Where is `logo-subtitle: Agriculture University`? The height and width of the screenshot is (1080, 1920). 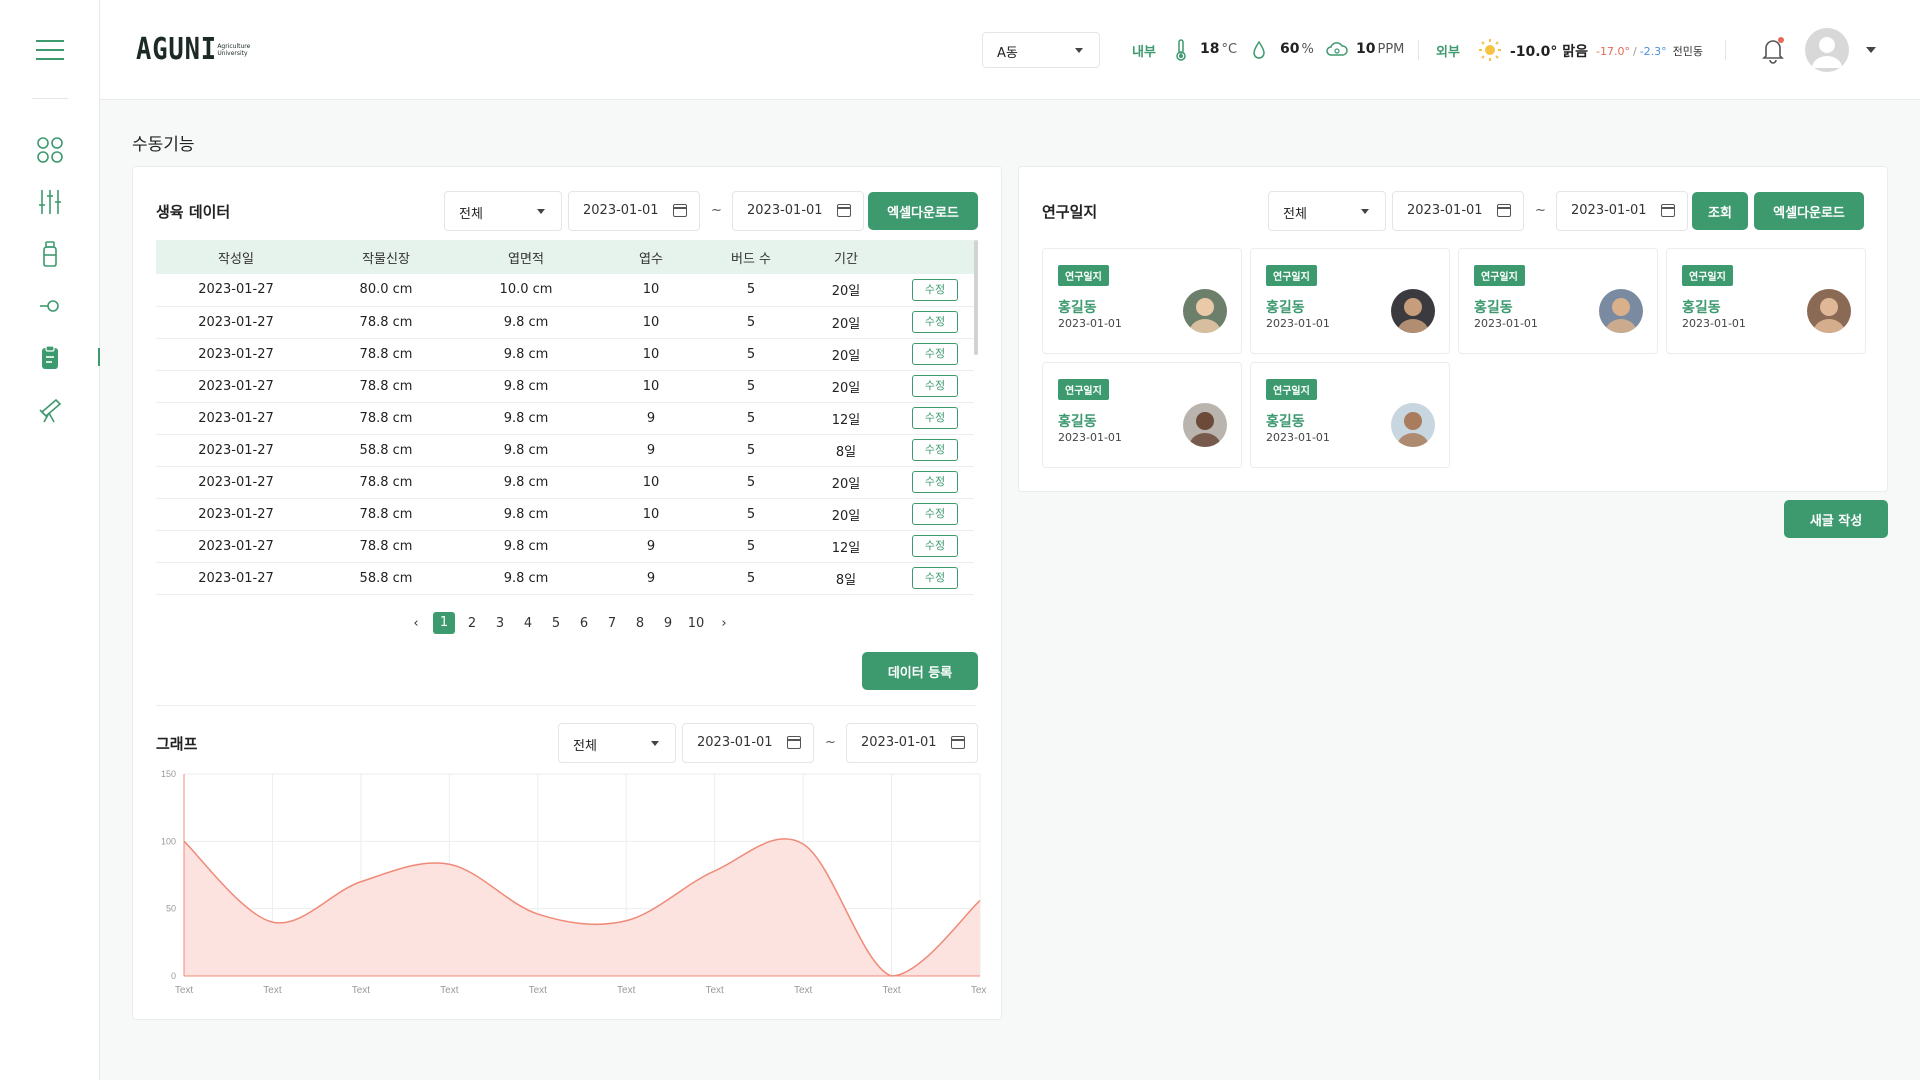 logo-subtitle: Agriculture University is located at coordinates (234, 49).